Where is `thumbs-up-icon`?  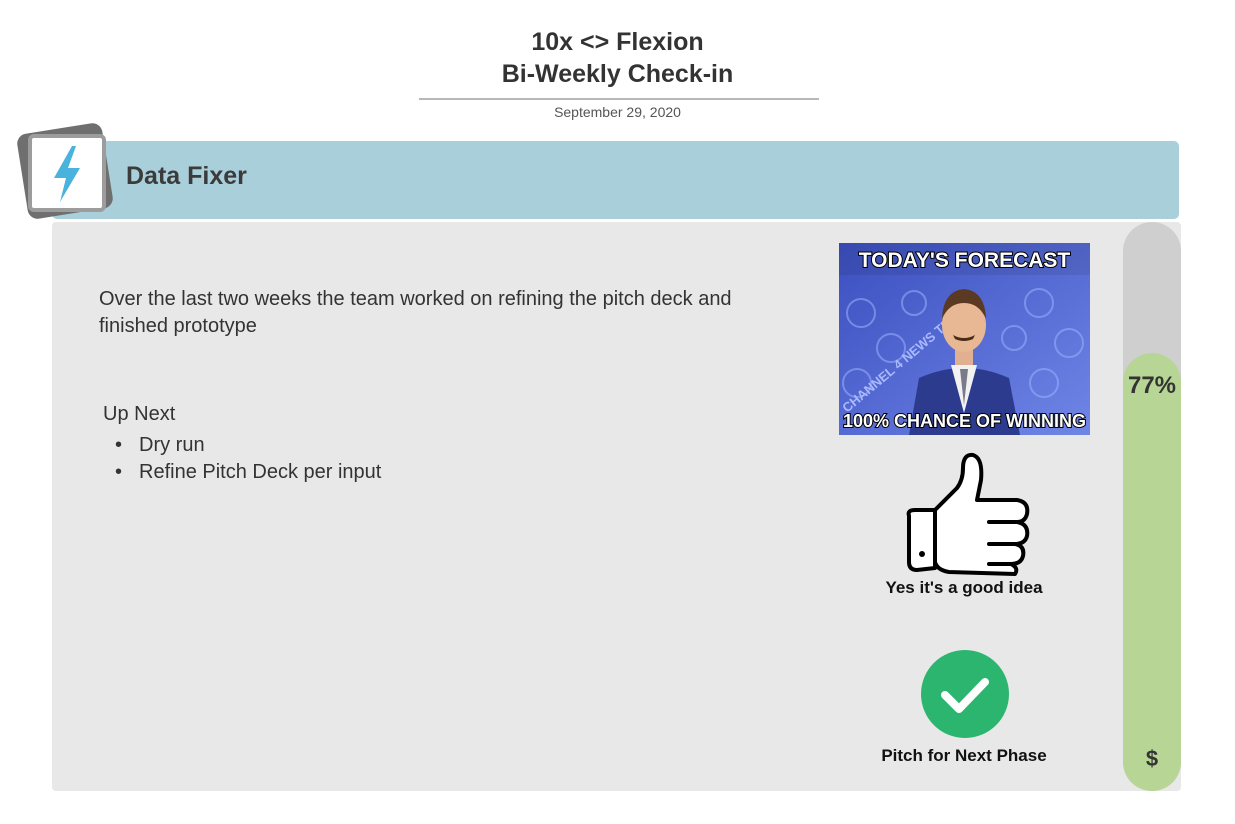 thumbs-up-icon is located at coordinates (965, 513).